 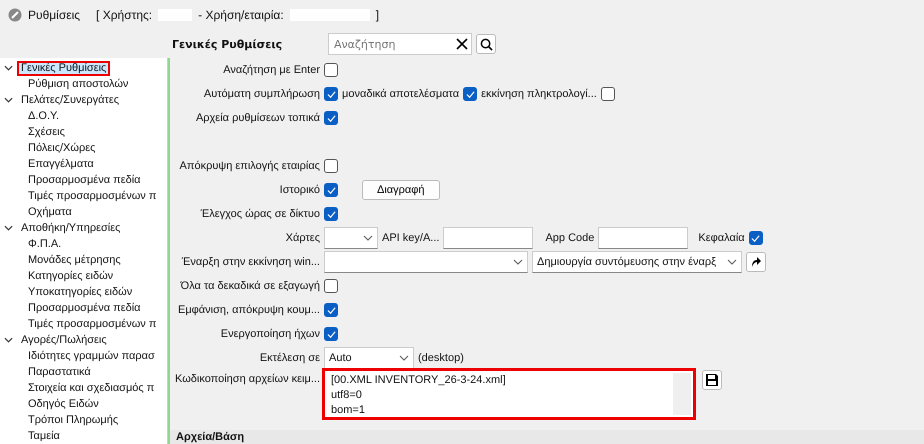 What do you see at coordinates (260, 214) in the screenshot?
I see `field-label: Έλεγχος ώρας σε δίκτυο` at bounding box center [260, 214].